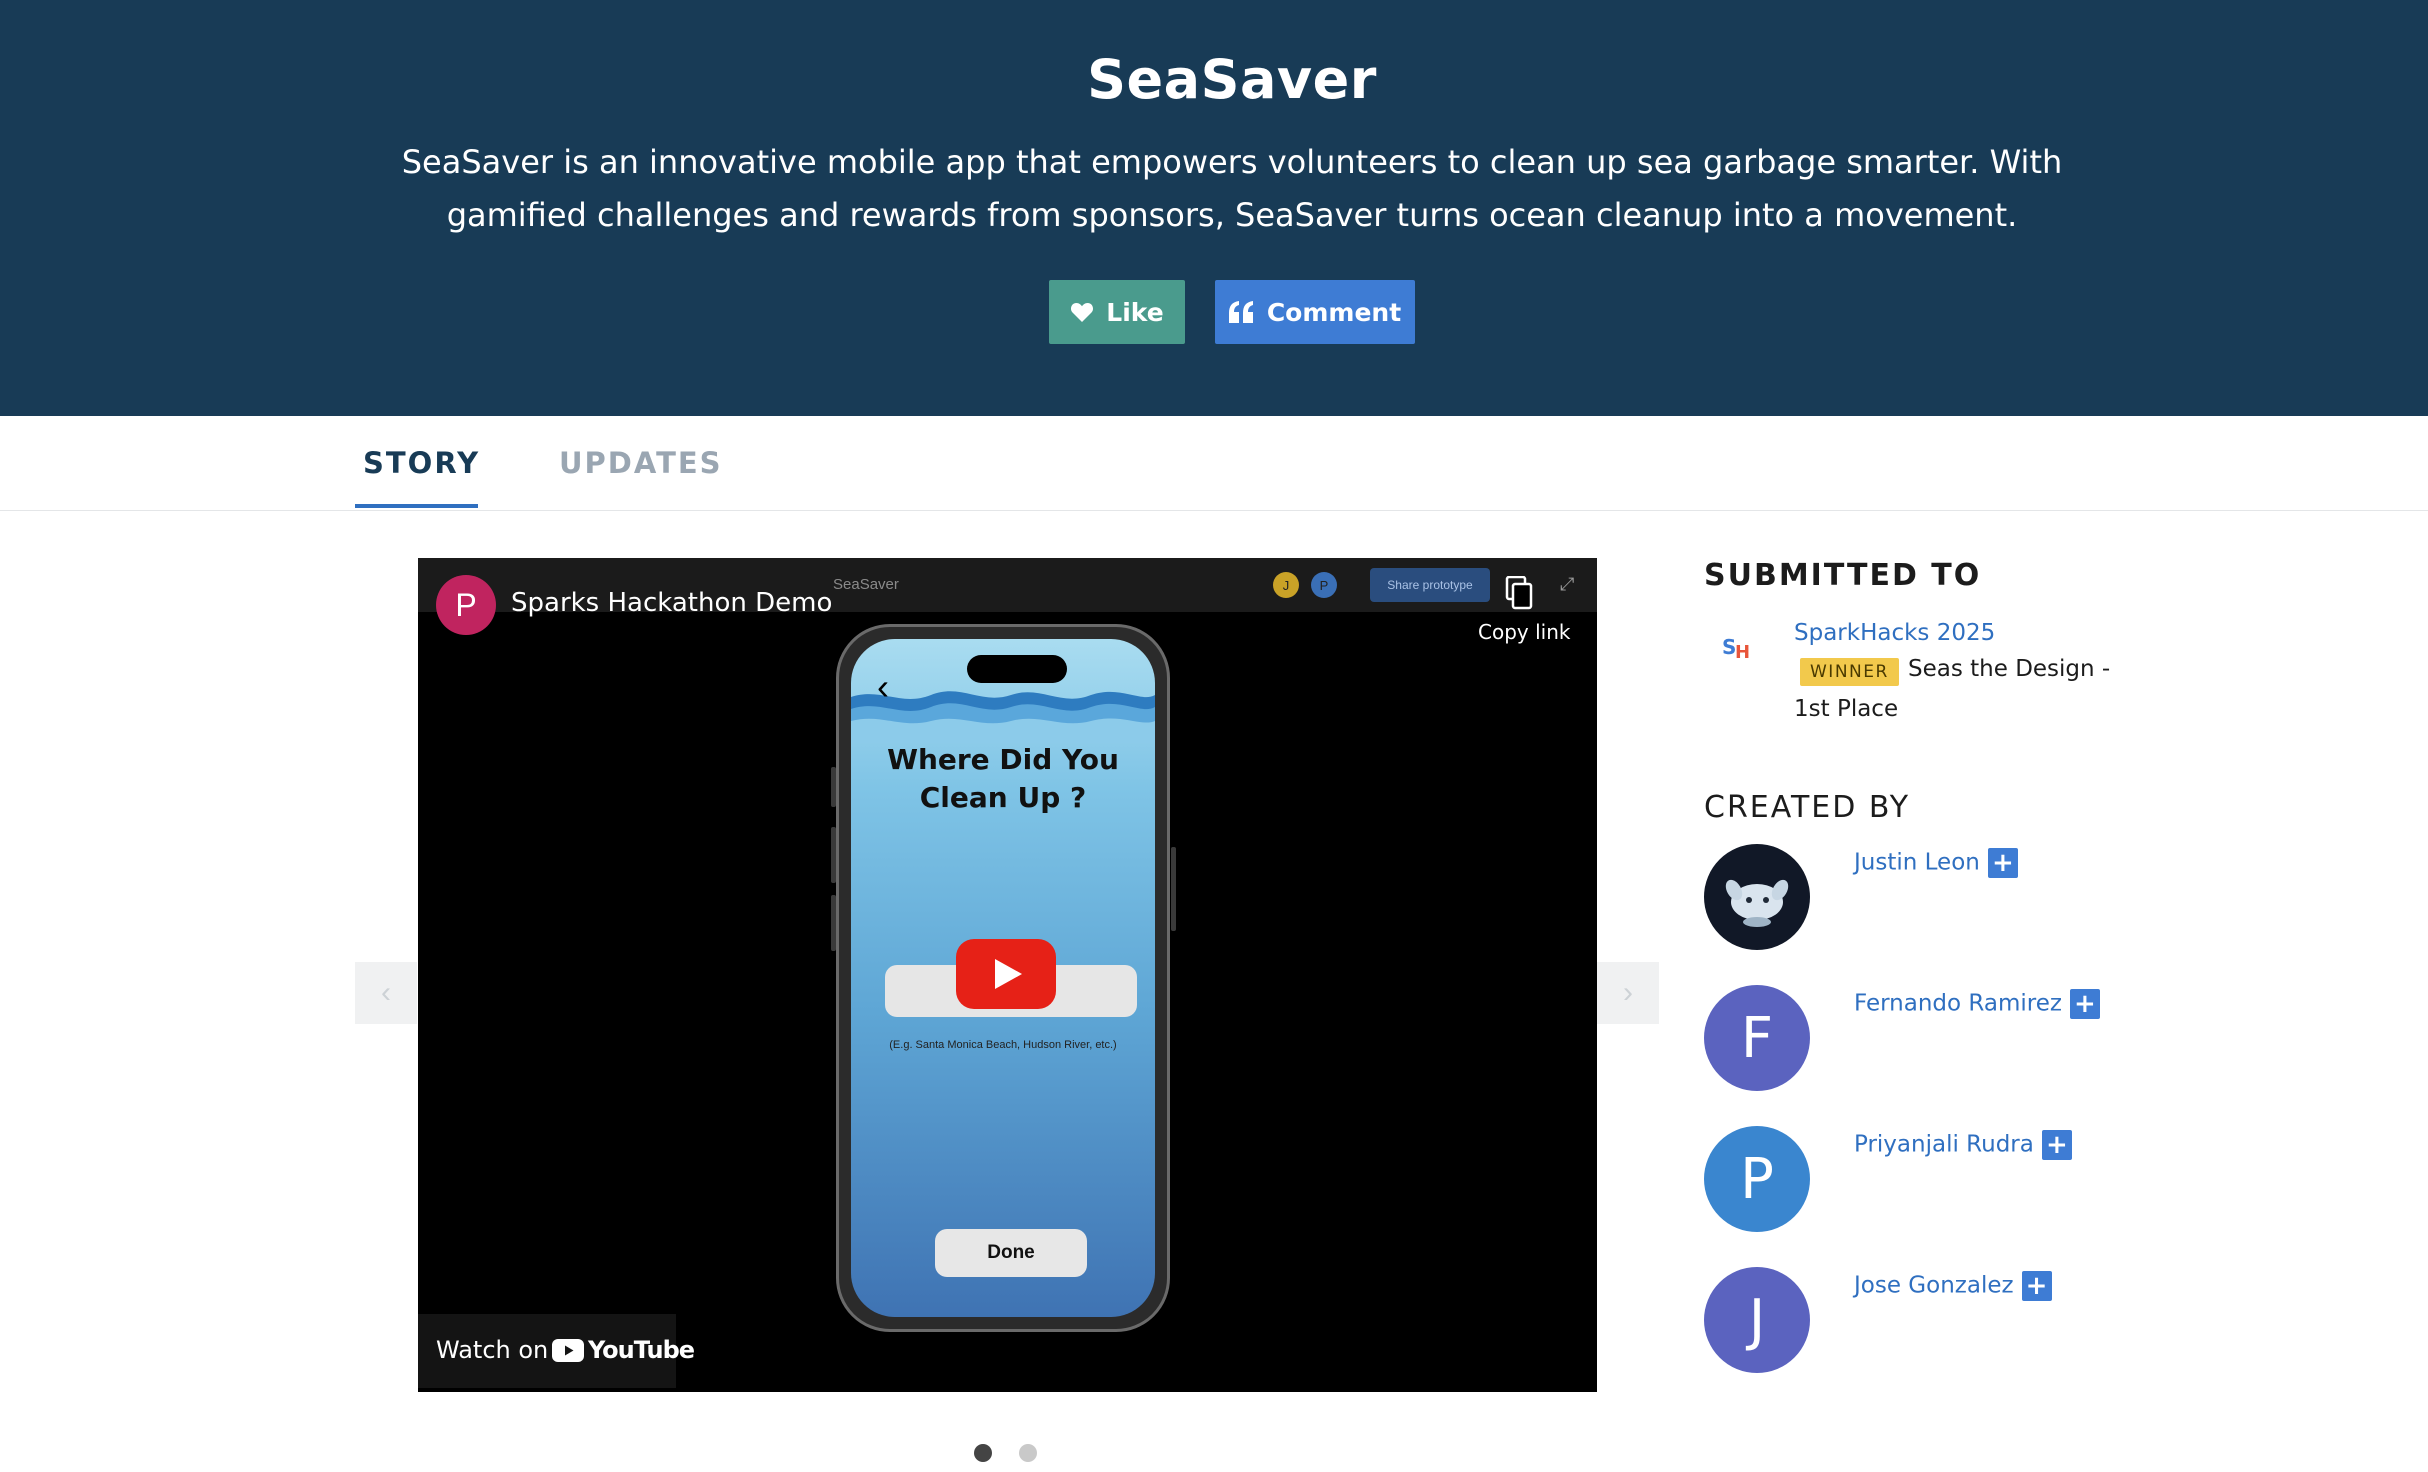  What do you see at coordinates (1917, 862) in the screenshot?
I see `member-name-label: Justin Leon` at bounding box center [1917, 862].